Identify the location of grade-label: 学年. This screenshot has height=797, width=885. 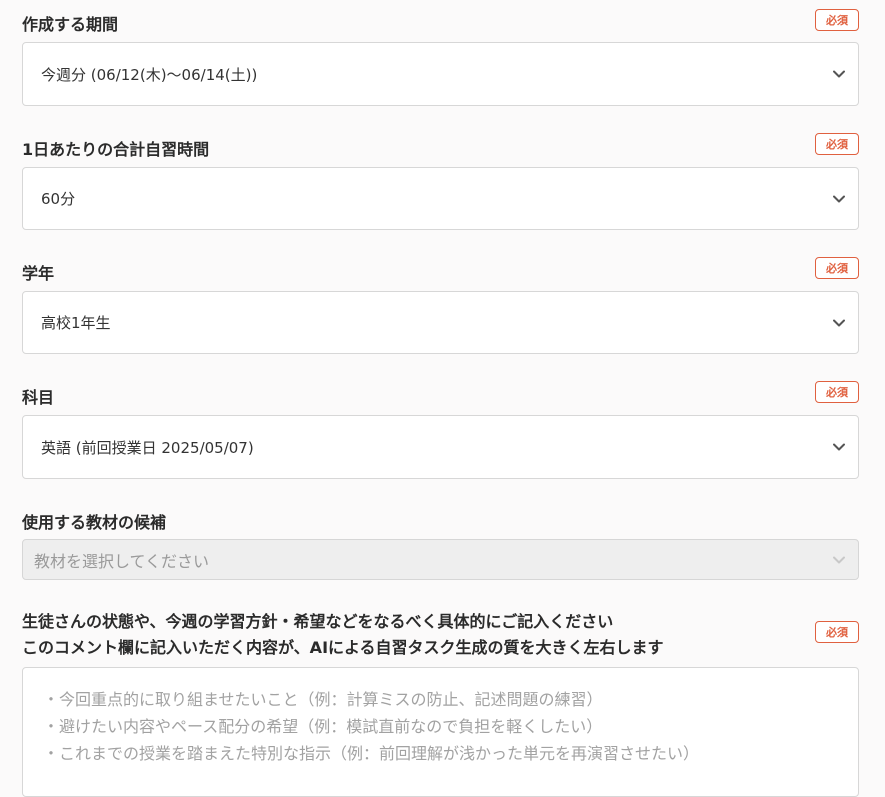
(38, 273).